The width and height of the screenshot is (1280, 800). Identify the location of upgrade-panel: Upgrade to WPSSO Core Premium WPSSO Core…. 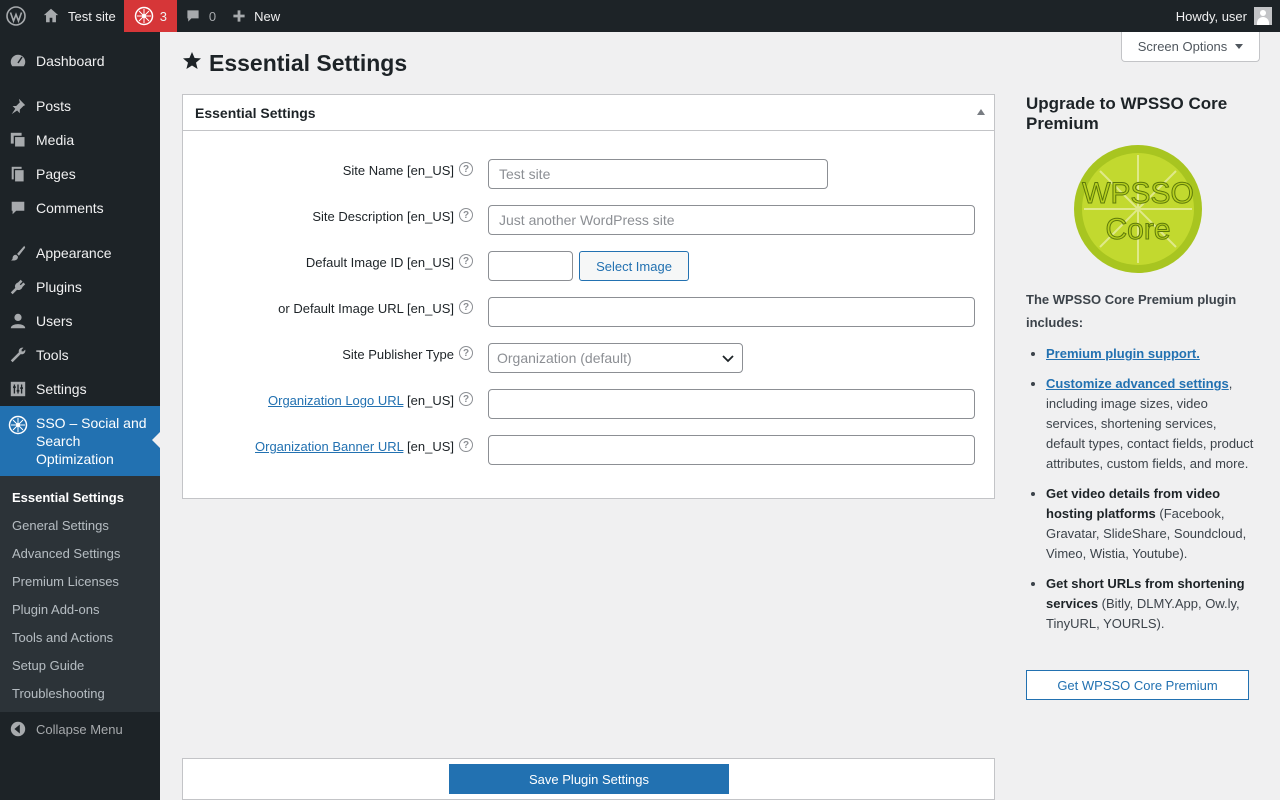
(1141, 397).